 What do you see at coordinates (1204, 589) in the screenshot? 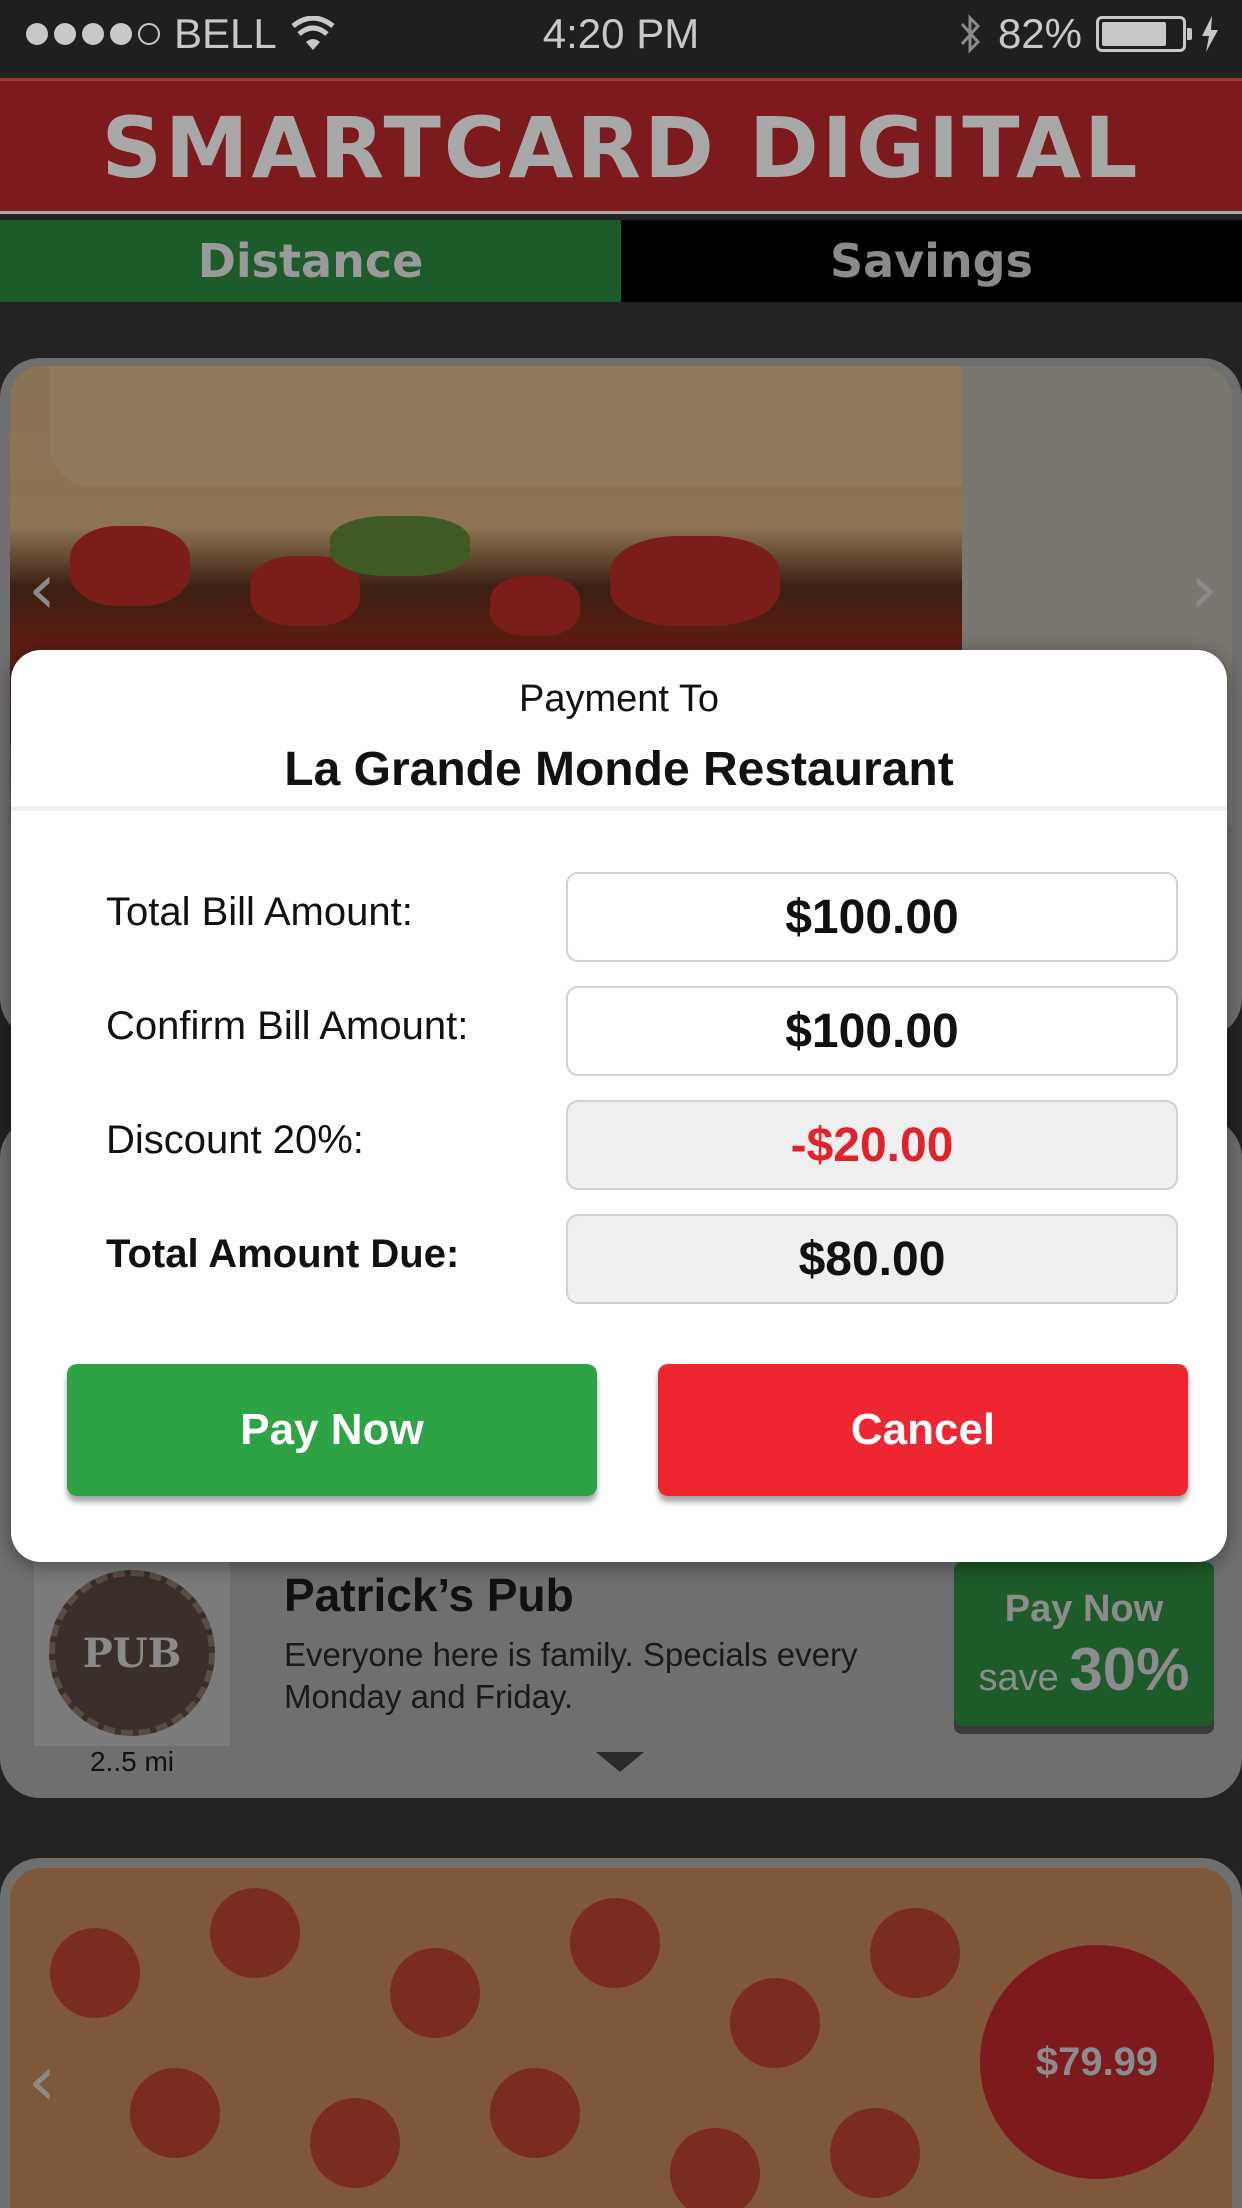
I see `chevron-right-icon: ›` at bounding box center [1204, 589].